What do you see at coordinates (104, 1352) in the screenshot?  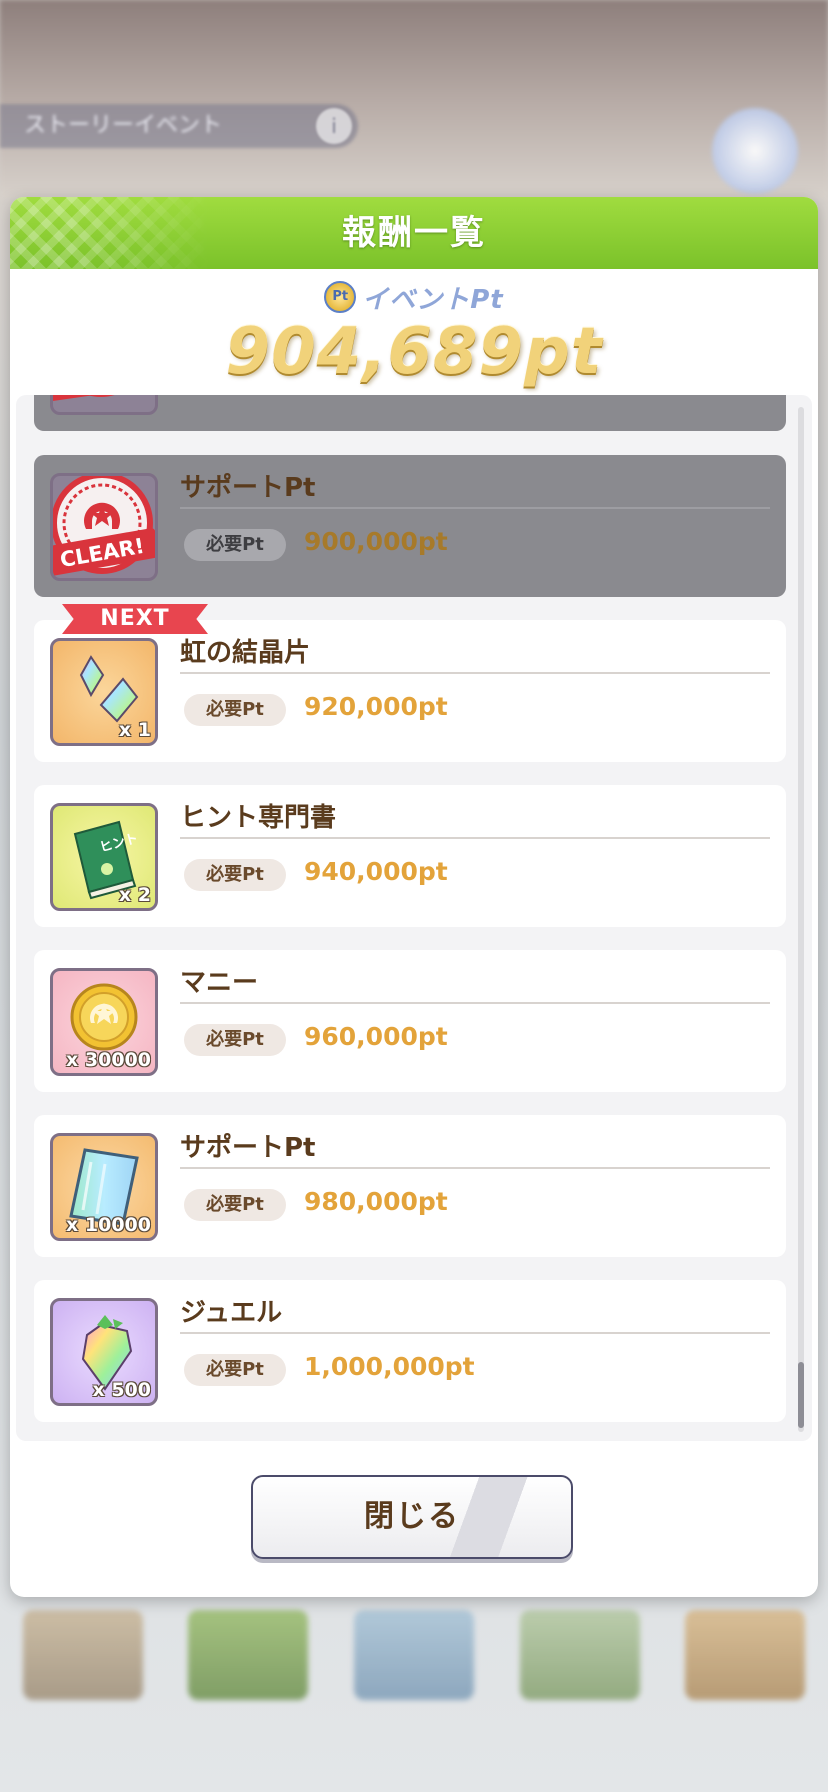 I see `reward-thumb: x 500` at bounding box center [104, 1352].